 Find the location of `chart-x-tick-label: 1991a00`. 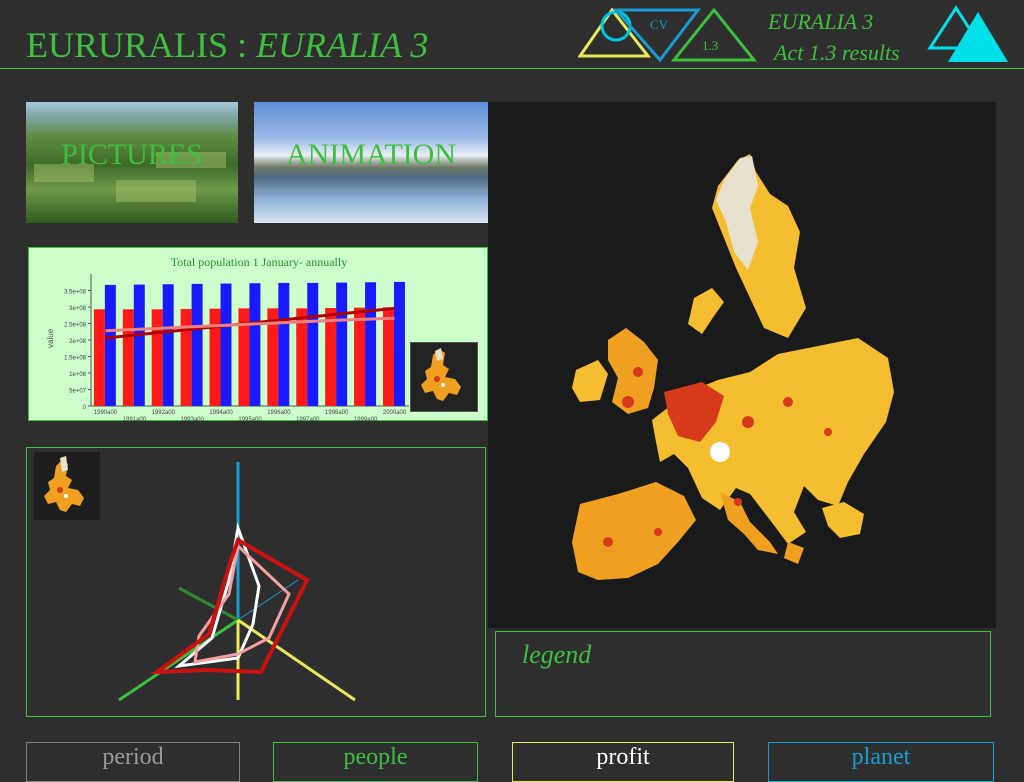

chart-x-tick-label: 1991a00 is located at coordinates (135, 419).